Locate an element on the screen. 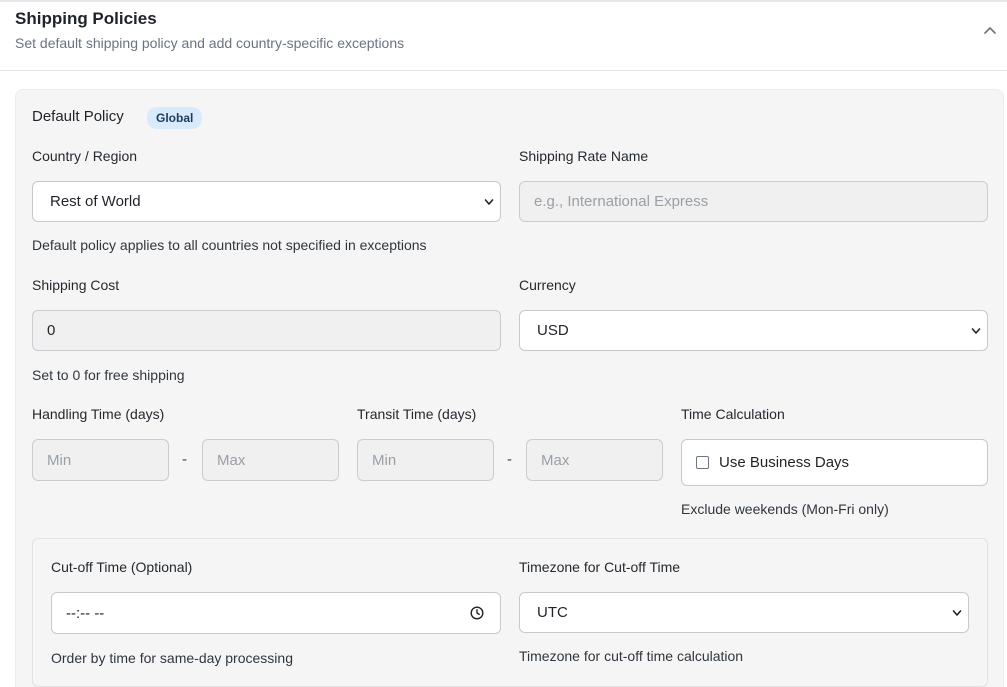 The height and width of the screenshot is (687, 1007). transit-max-input: Max is located at coordinates (594, 460).